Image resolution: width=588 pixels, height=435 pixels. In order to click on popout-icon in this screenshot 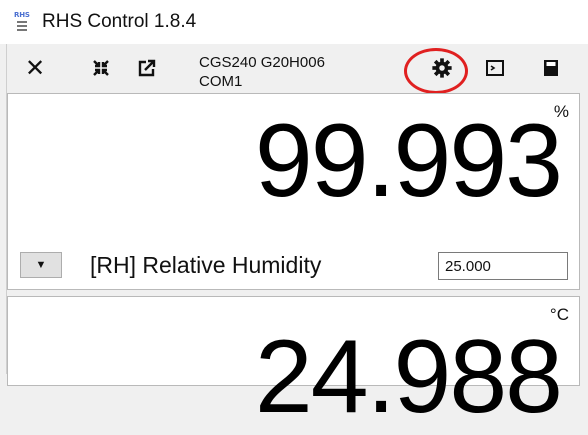, I will do `click(147, 68)`.